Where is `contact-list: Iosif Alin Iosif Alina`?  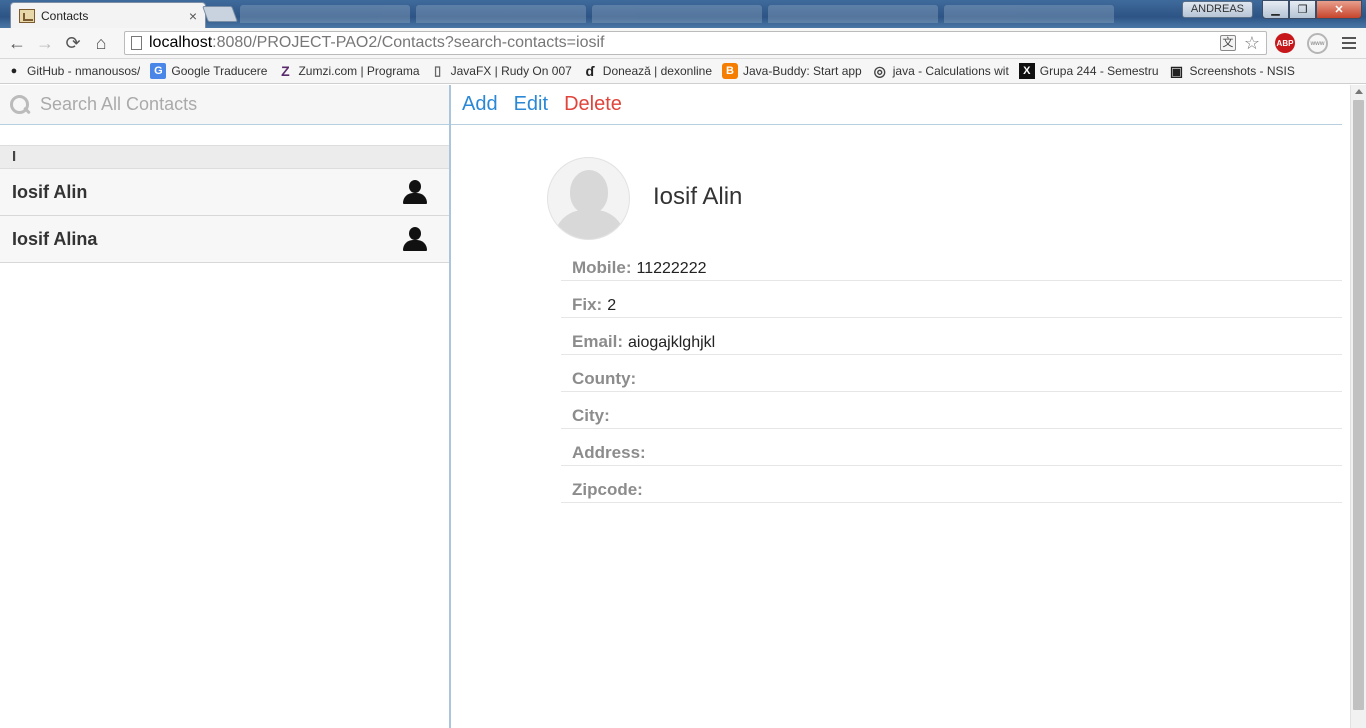
contact-list: Iosif Alin Iosif Alina is located at coordinates (224, 216).